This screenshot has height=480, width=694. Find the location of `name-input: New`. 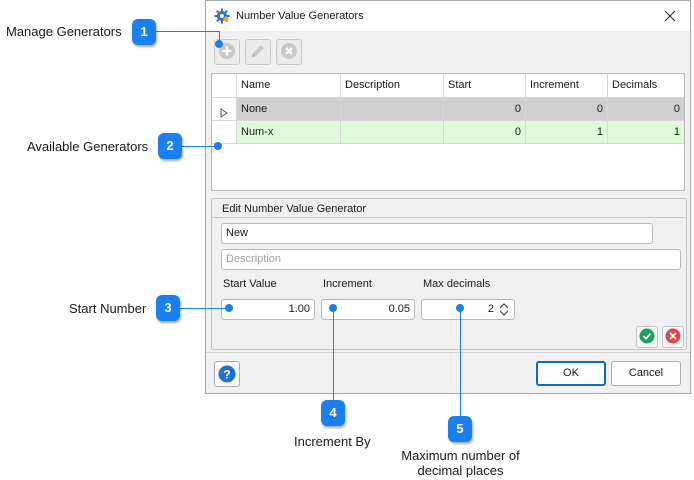

name-input: New is located at coordinates (437, 233).